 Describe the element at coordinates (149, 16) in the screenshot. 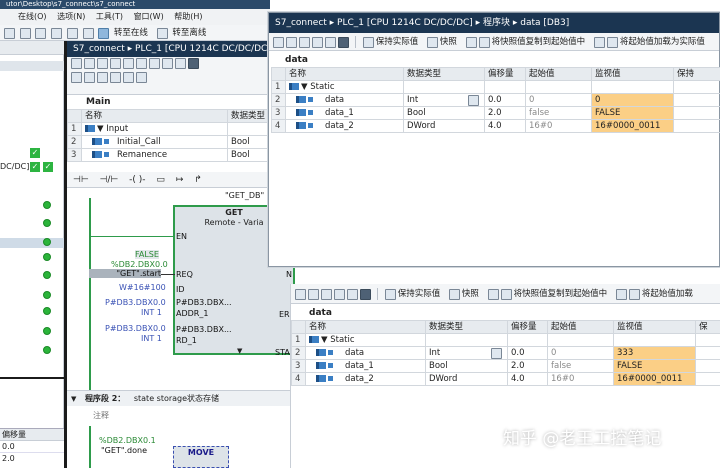

I see `menu-window: 窗口(W)` at that location.